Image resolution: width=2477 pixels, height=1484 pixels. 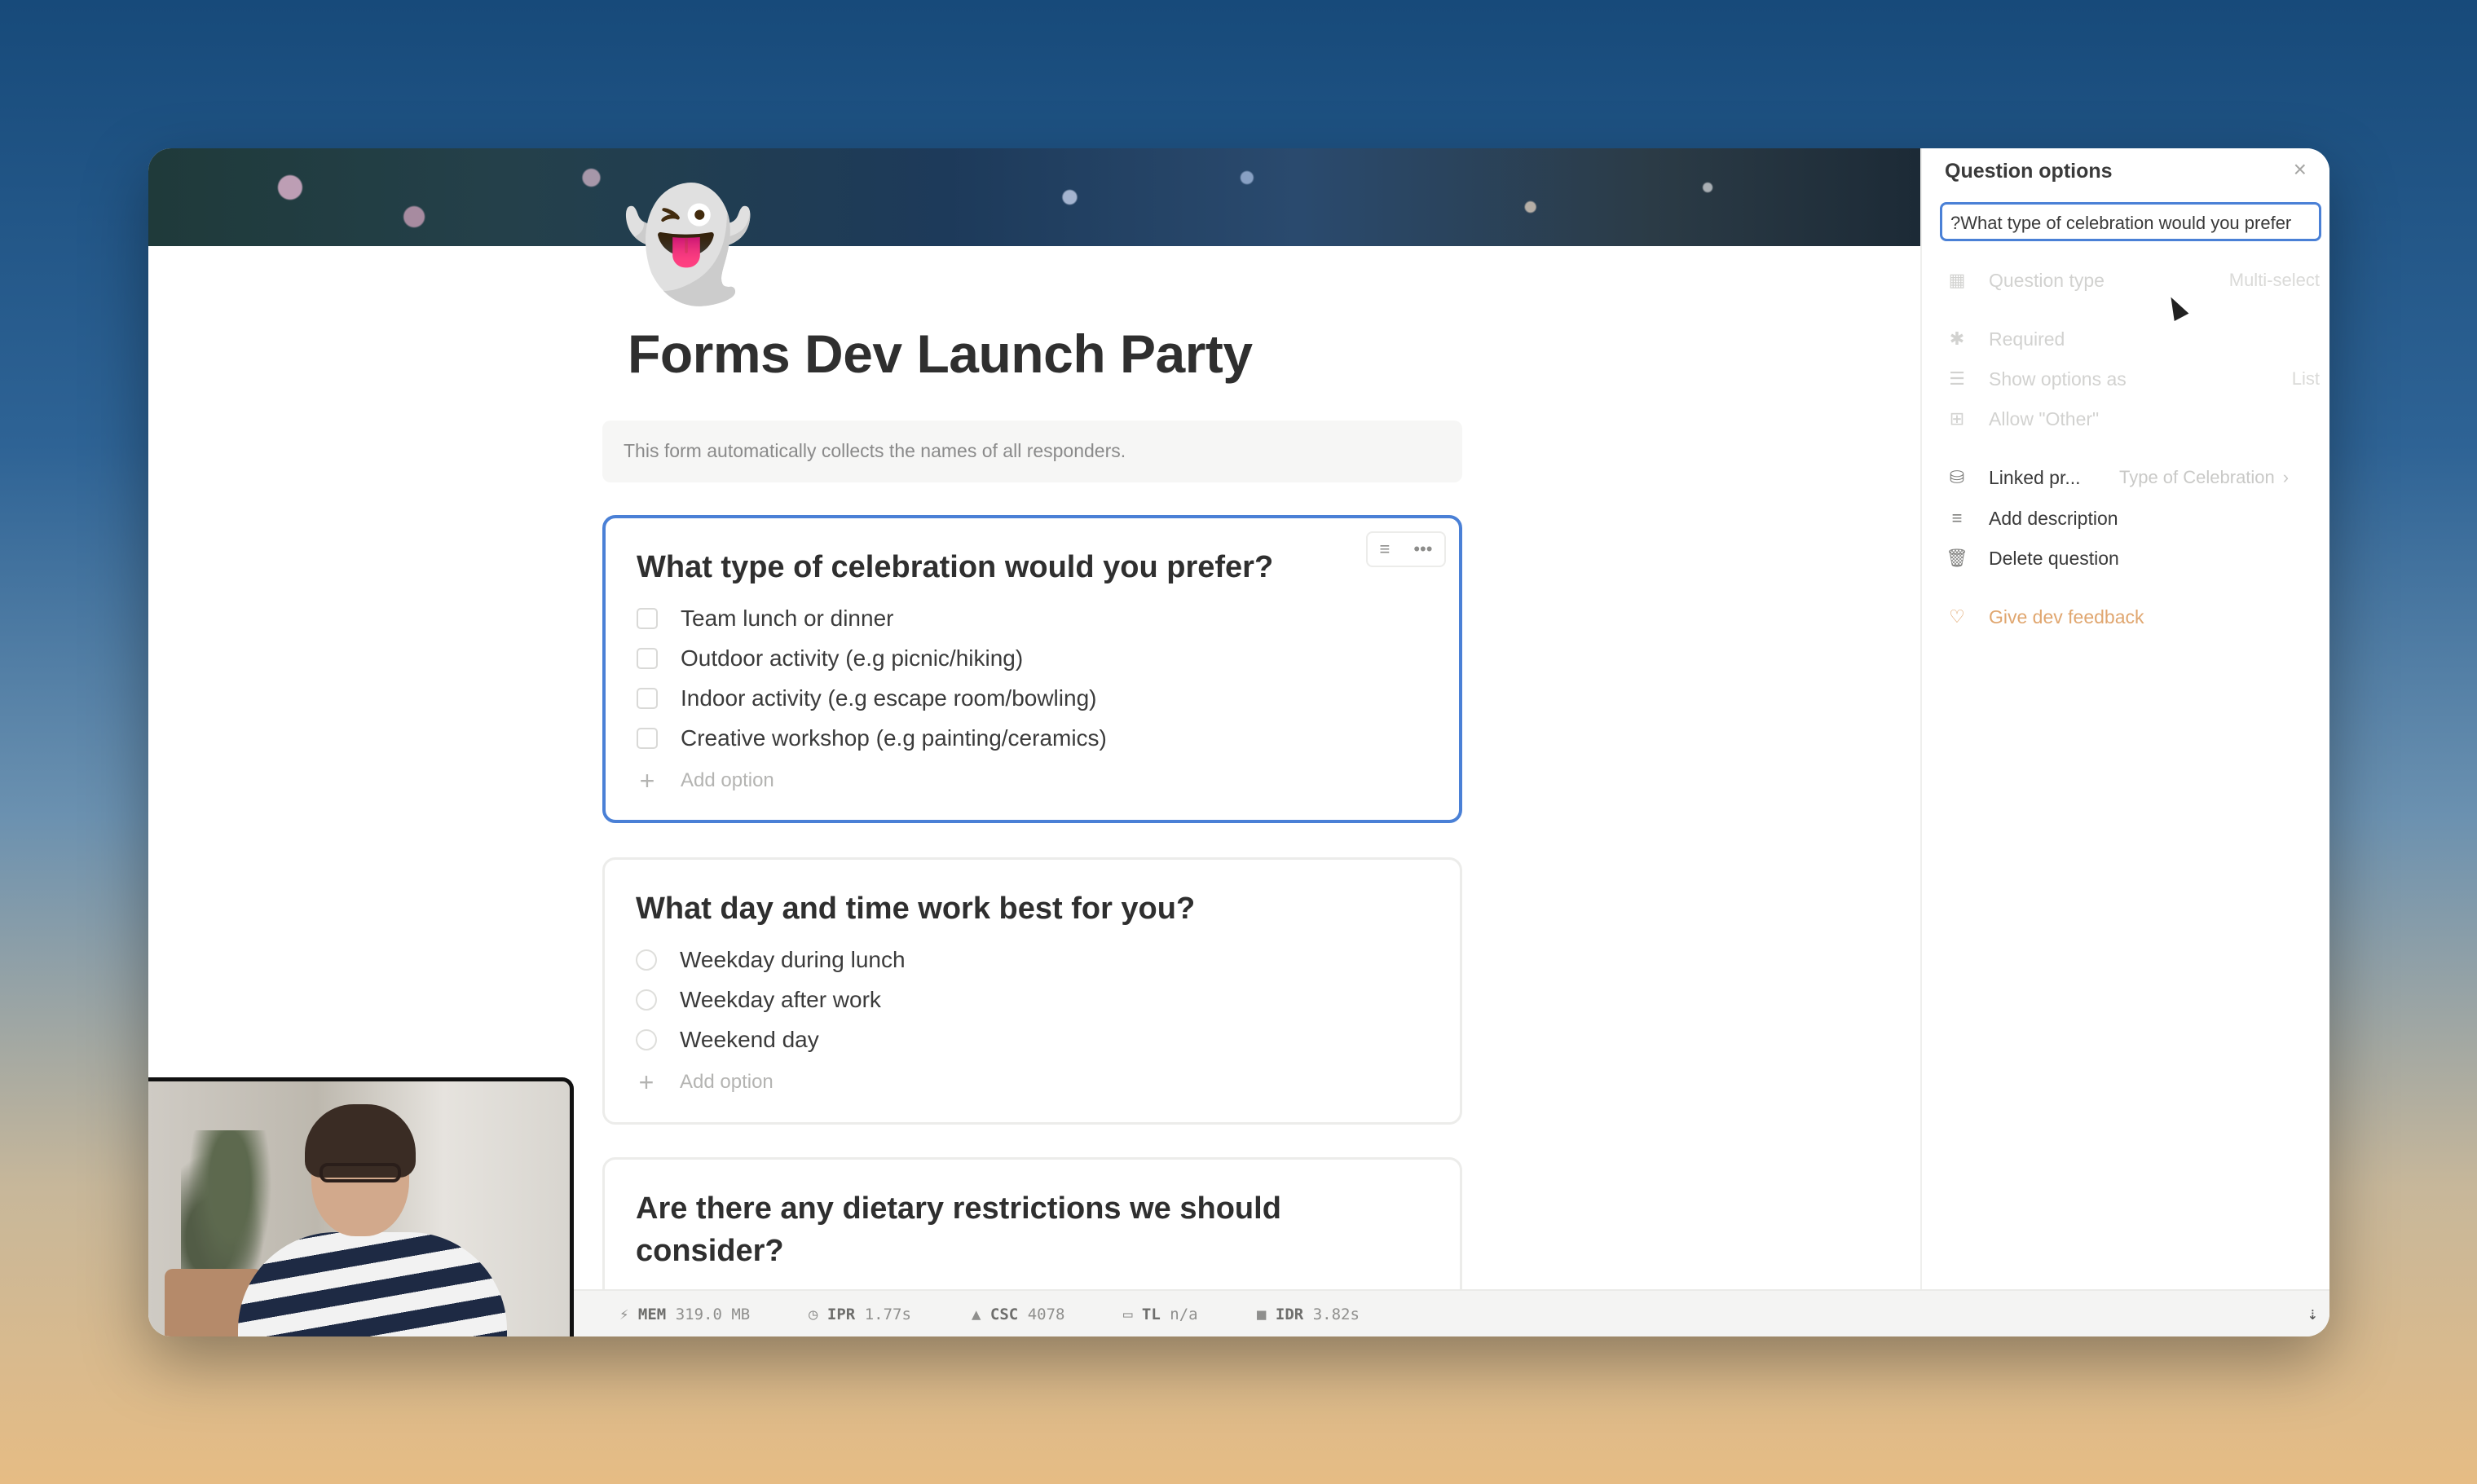 What do you see at coordinates (1957, 418) in the screenshot?
I see `plus-square-icon: ⊞` at bounding box center [1957, 418].